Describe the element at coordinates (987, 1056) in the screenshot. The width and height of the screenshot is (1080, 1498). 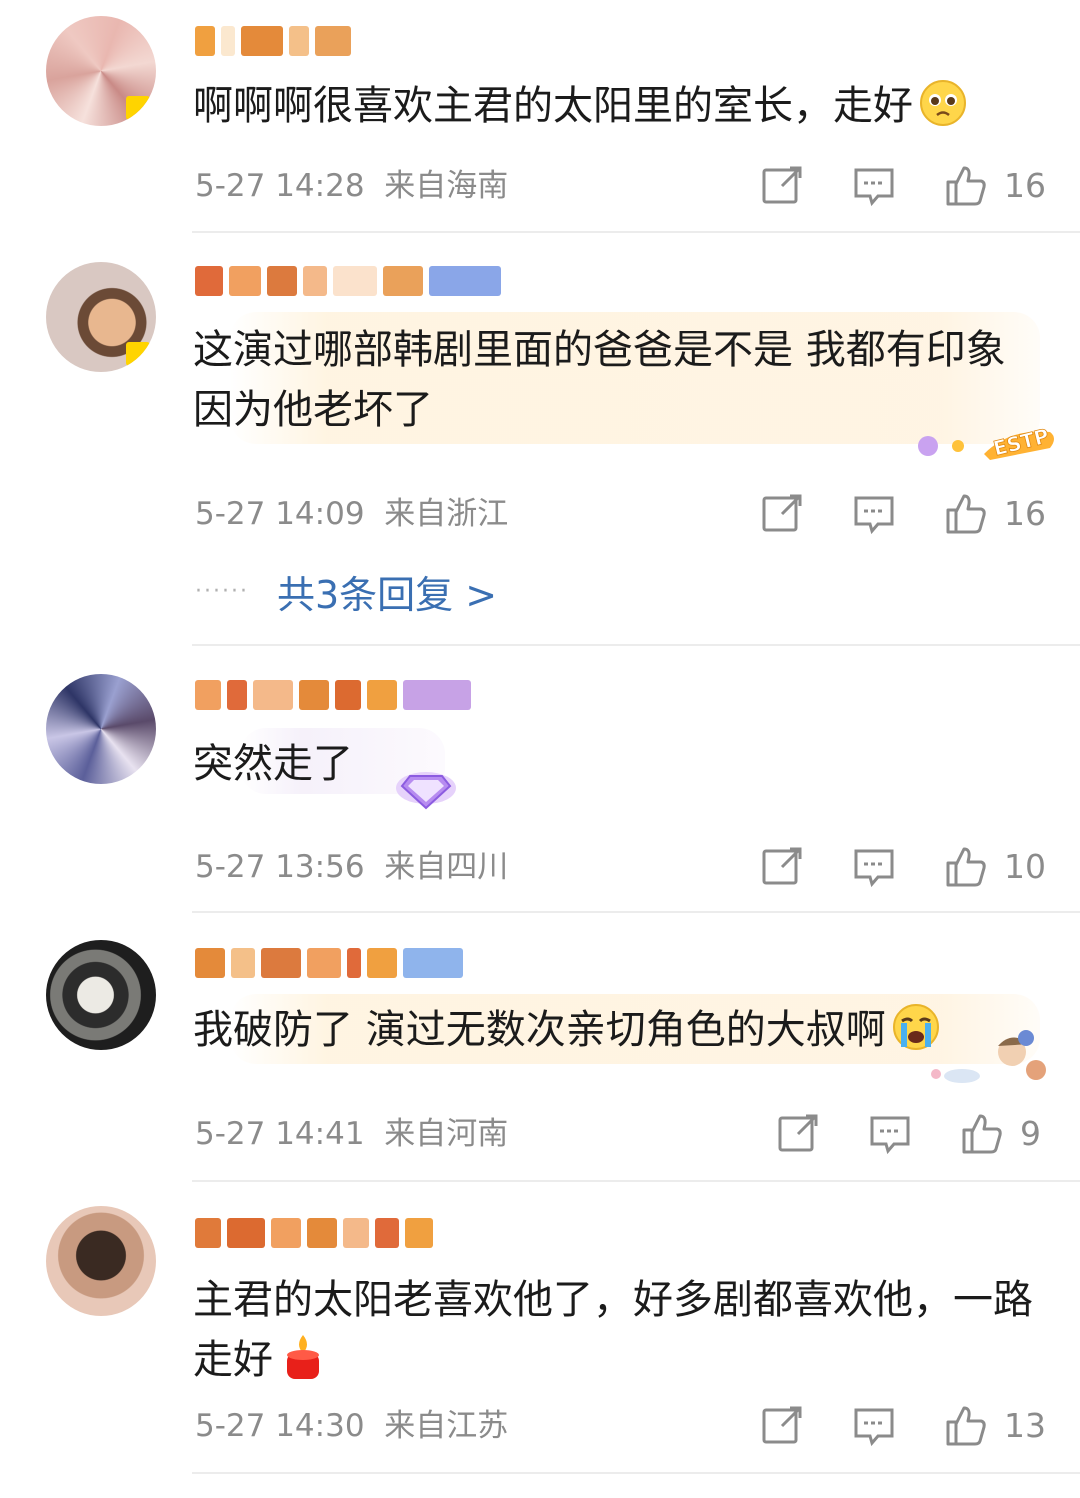
I see `character-sticker-icon` at that location.